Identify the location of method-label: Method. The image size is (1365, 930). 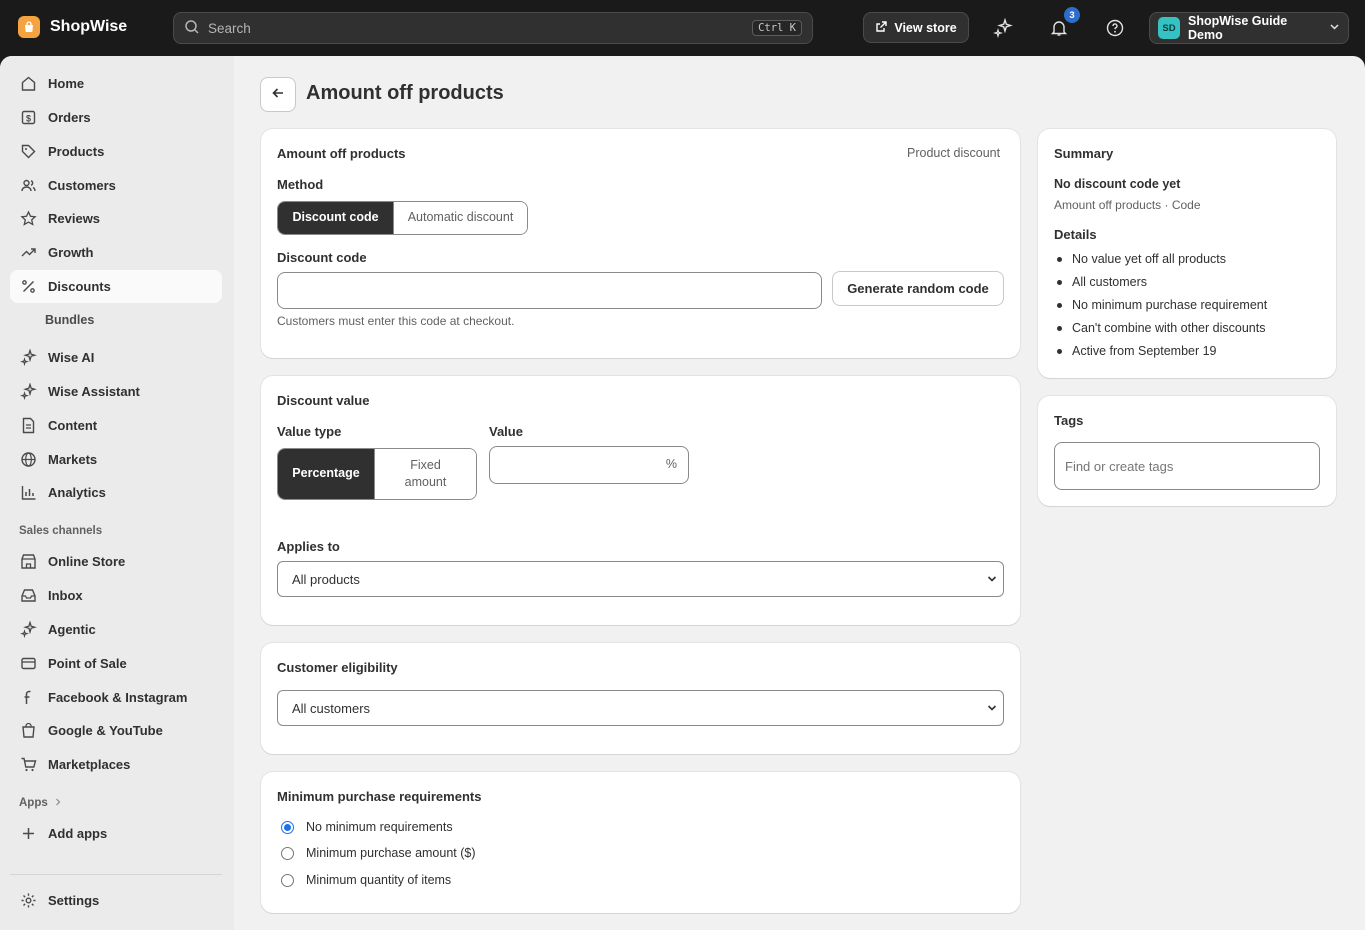
(300, 184).